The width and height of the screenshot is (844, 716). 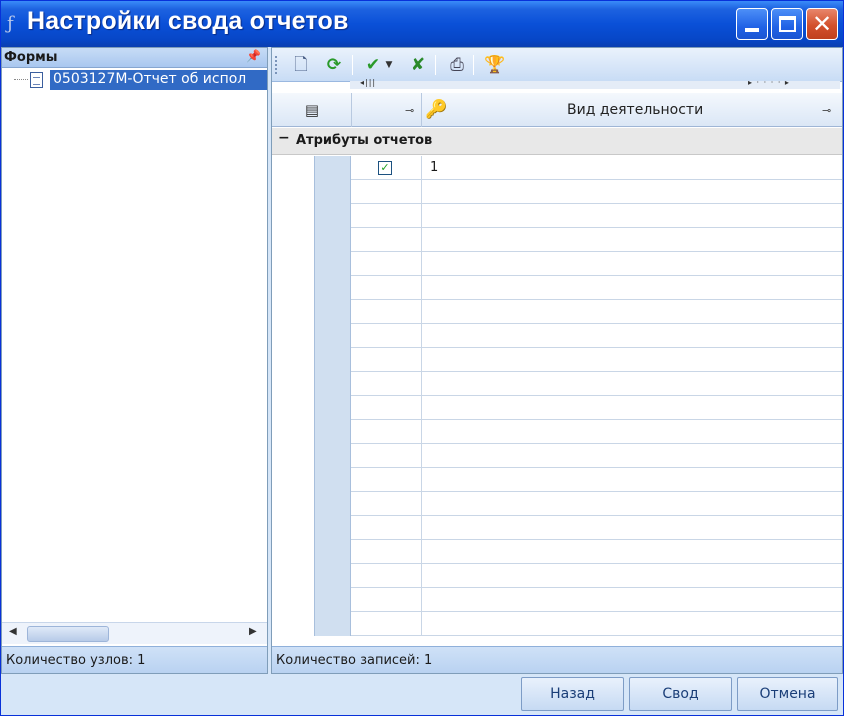 I want to click on maximize-icon, so click(x=787, y=24).